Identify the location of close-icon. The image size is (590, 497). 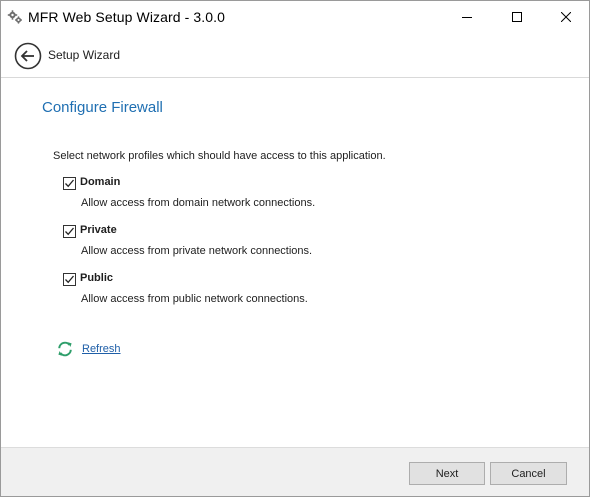
(566, 17).